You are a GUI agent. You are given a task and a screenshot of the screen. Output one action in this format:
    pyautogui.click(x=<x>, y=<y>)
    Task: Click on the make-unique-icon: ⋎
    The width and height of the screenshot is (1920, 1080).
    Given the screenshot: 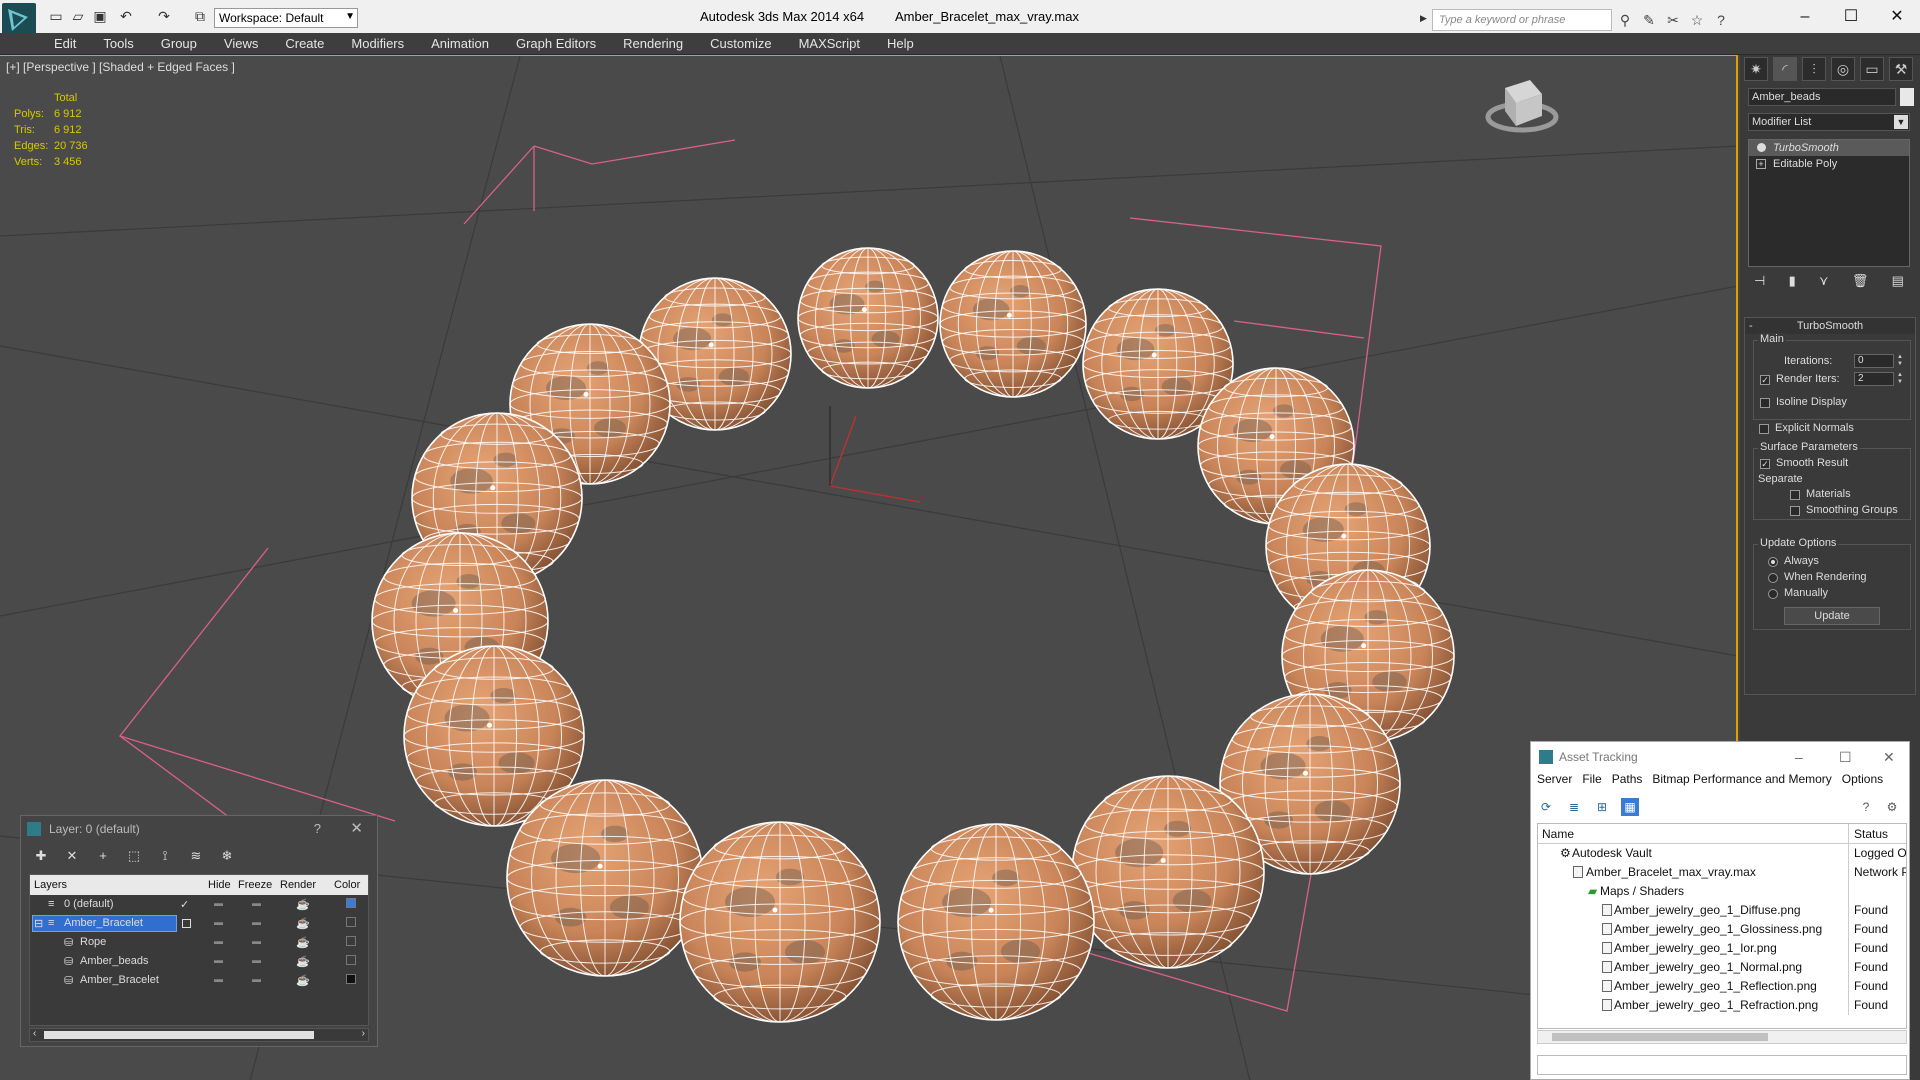 What is the action you would take?
    pyautogui.click(x=1824, y=281)
    